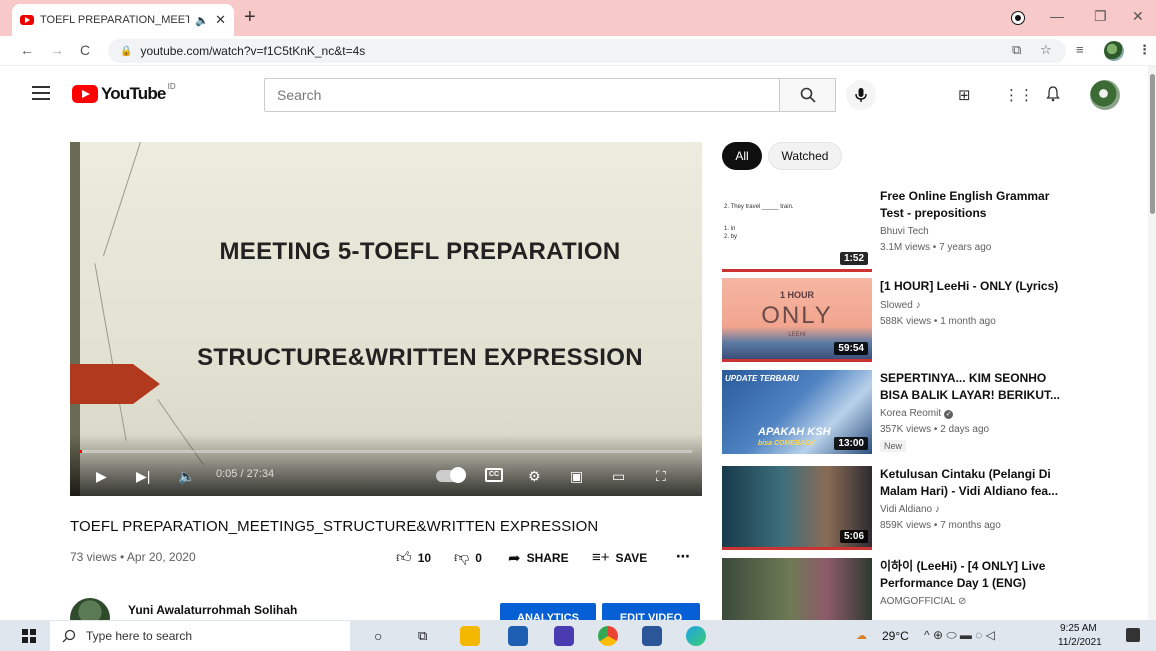  I want to click on app-icon, so click(564, 636).